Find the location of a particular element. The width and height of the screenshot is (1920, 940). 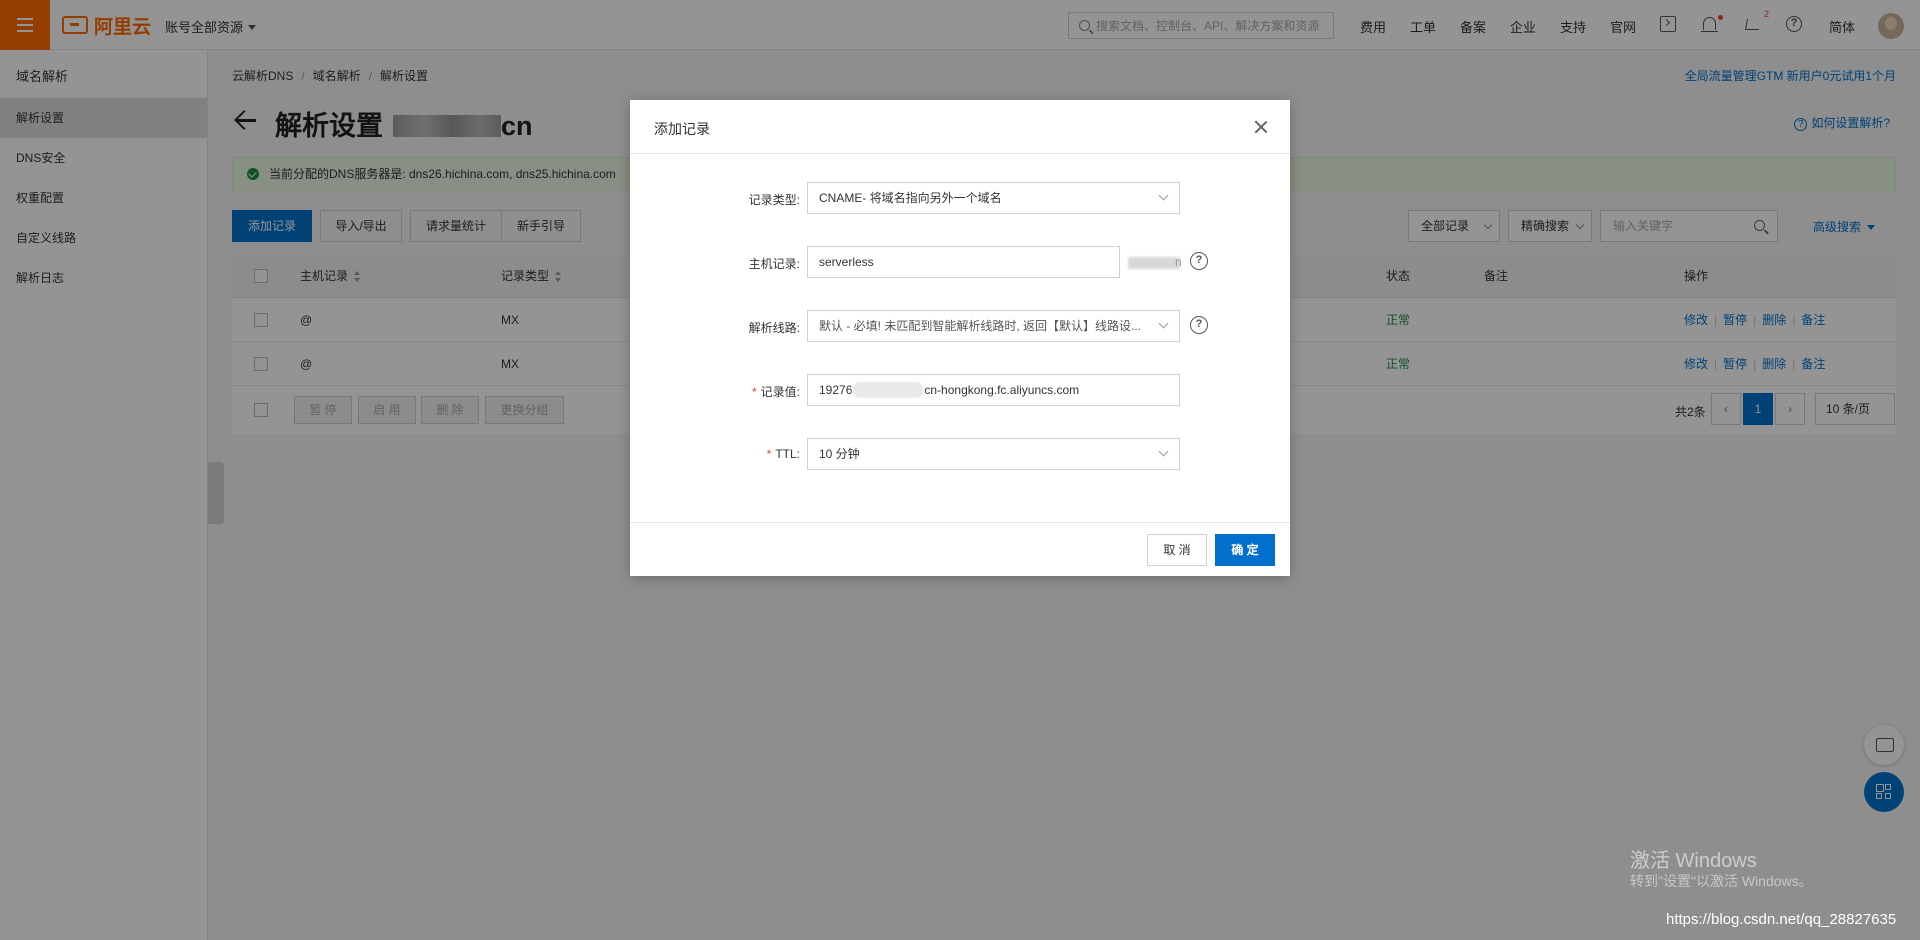

ttl-value: 10 分钟 is located at coordinates (839, 454).